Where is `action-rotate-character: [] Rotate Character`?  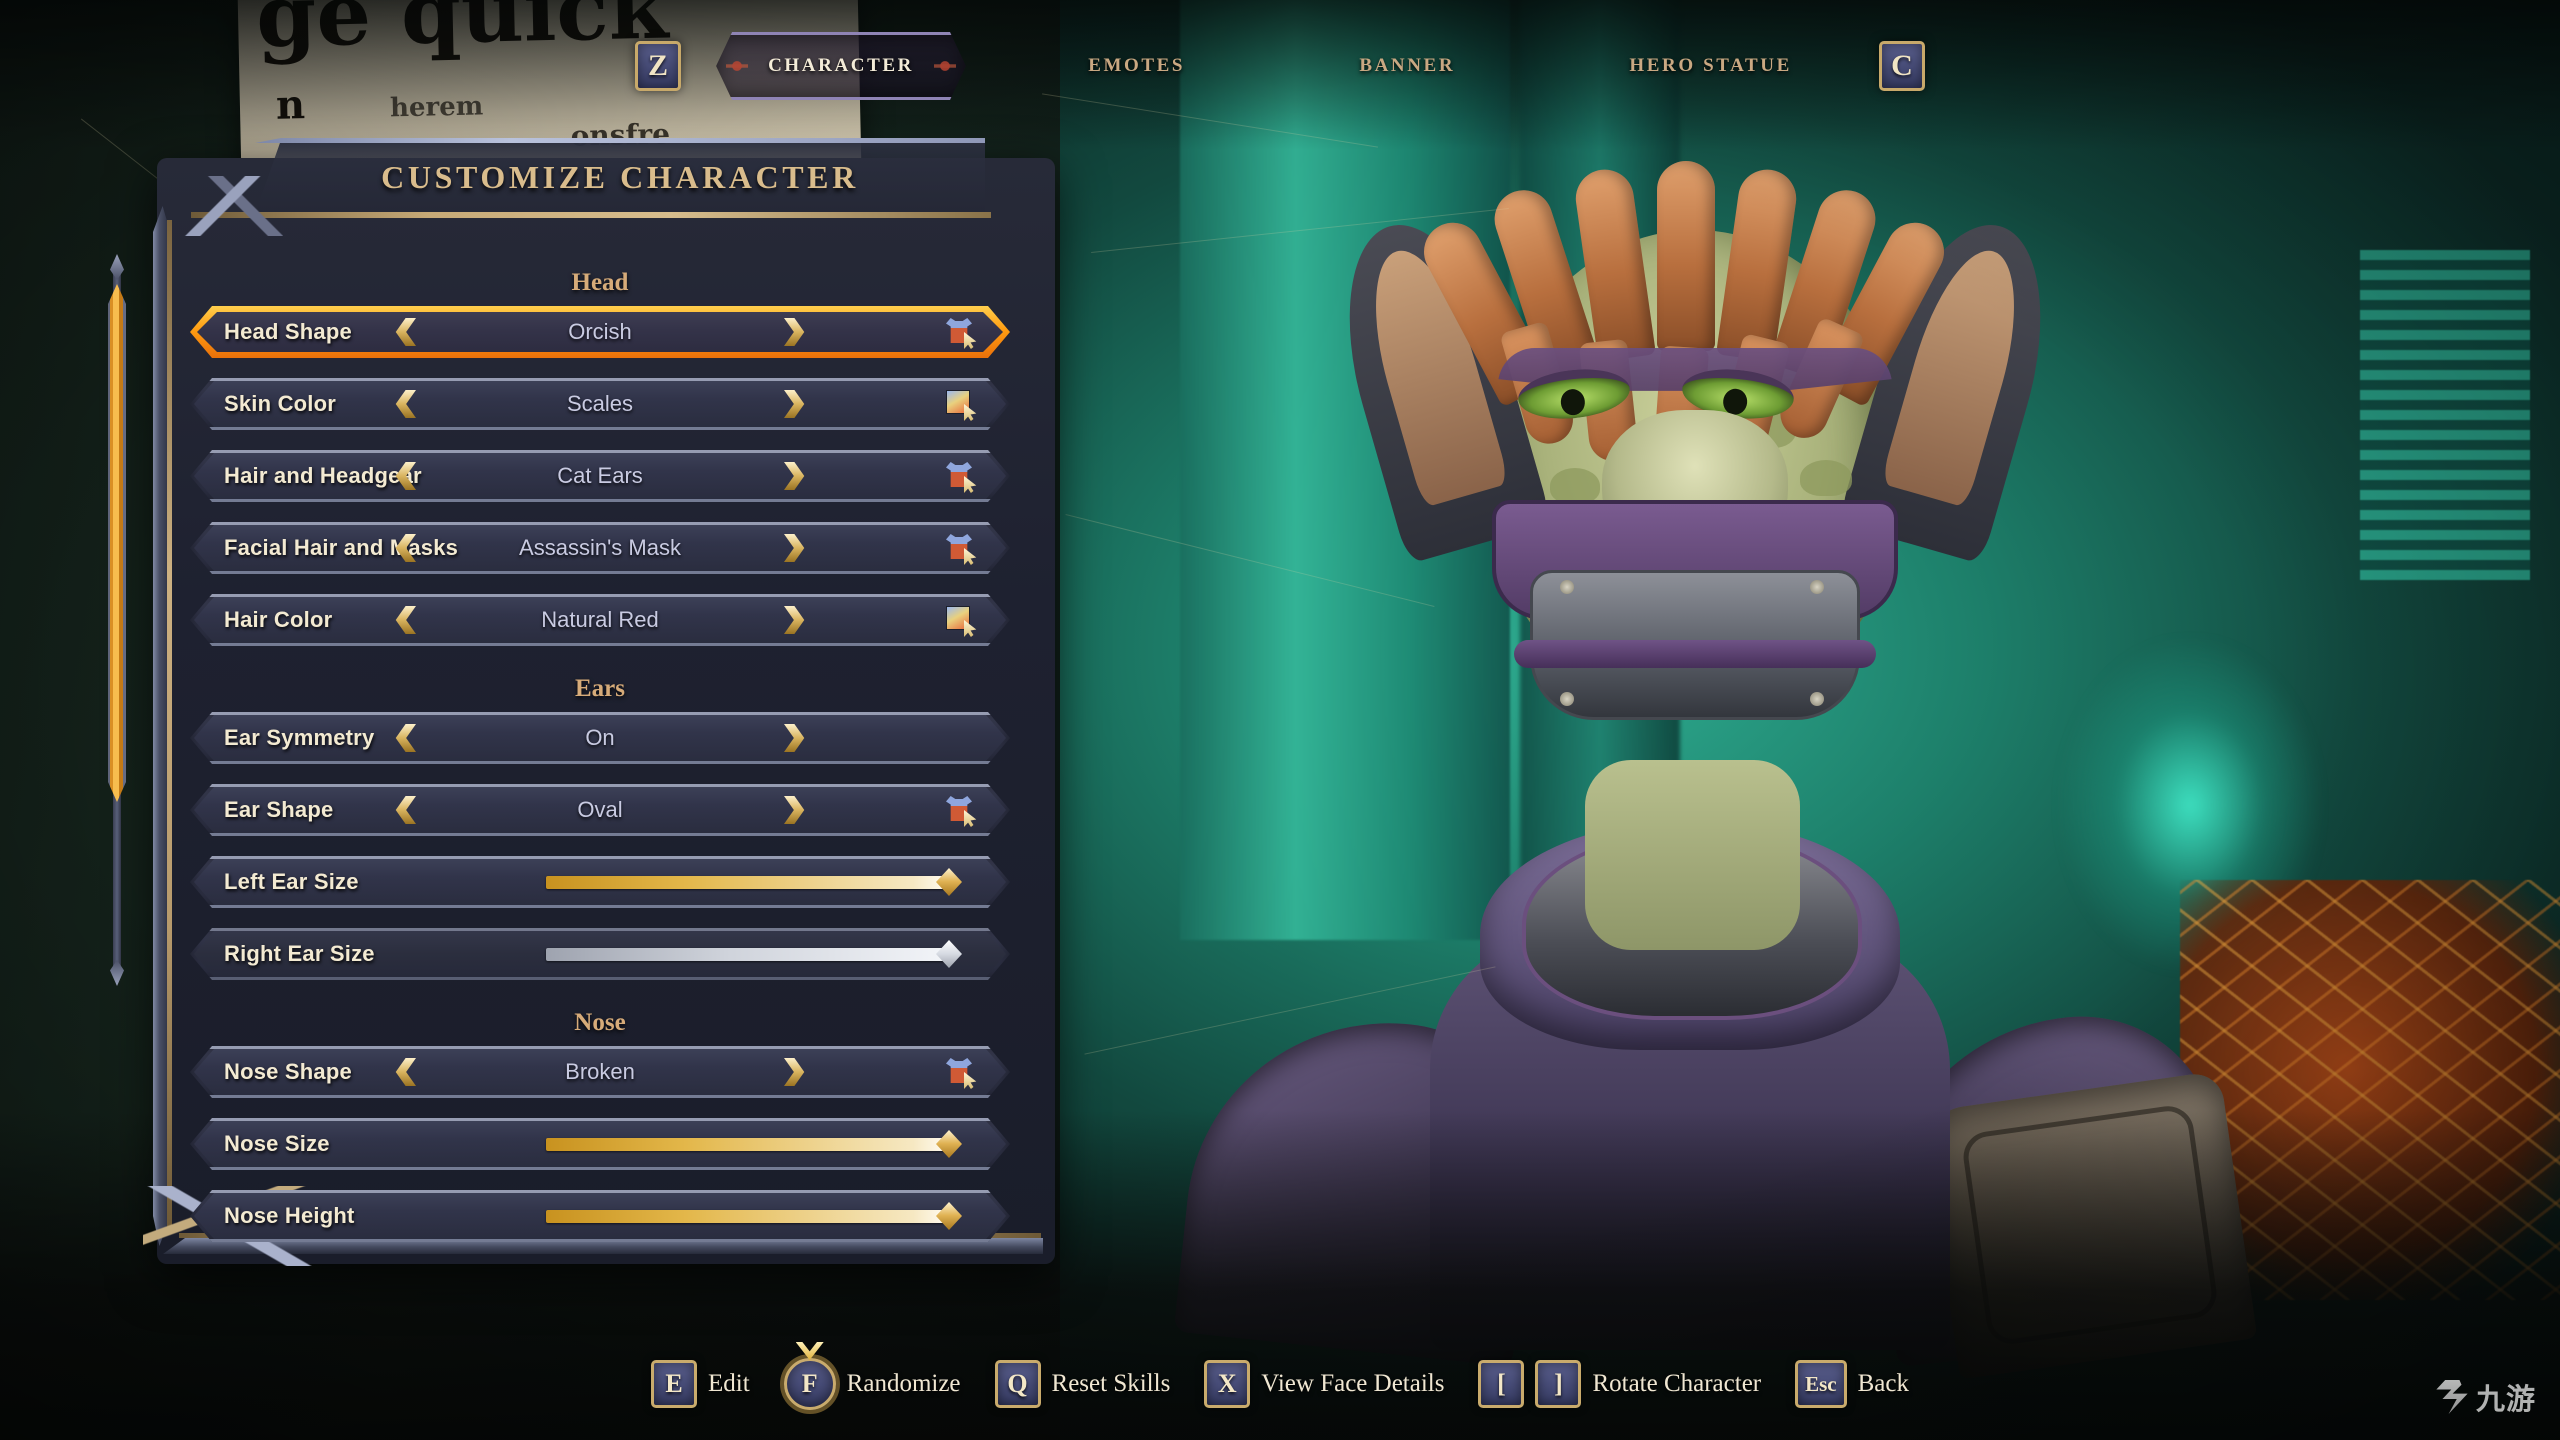 action-rotate-character: [] Rotate Character is located at coordinates (1619, 1384).